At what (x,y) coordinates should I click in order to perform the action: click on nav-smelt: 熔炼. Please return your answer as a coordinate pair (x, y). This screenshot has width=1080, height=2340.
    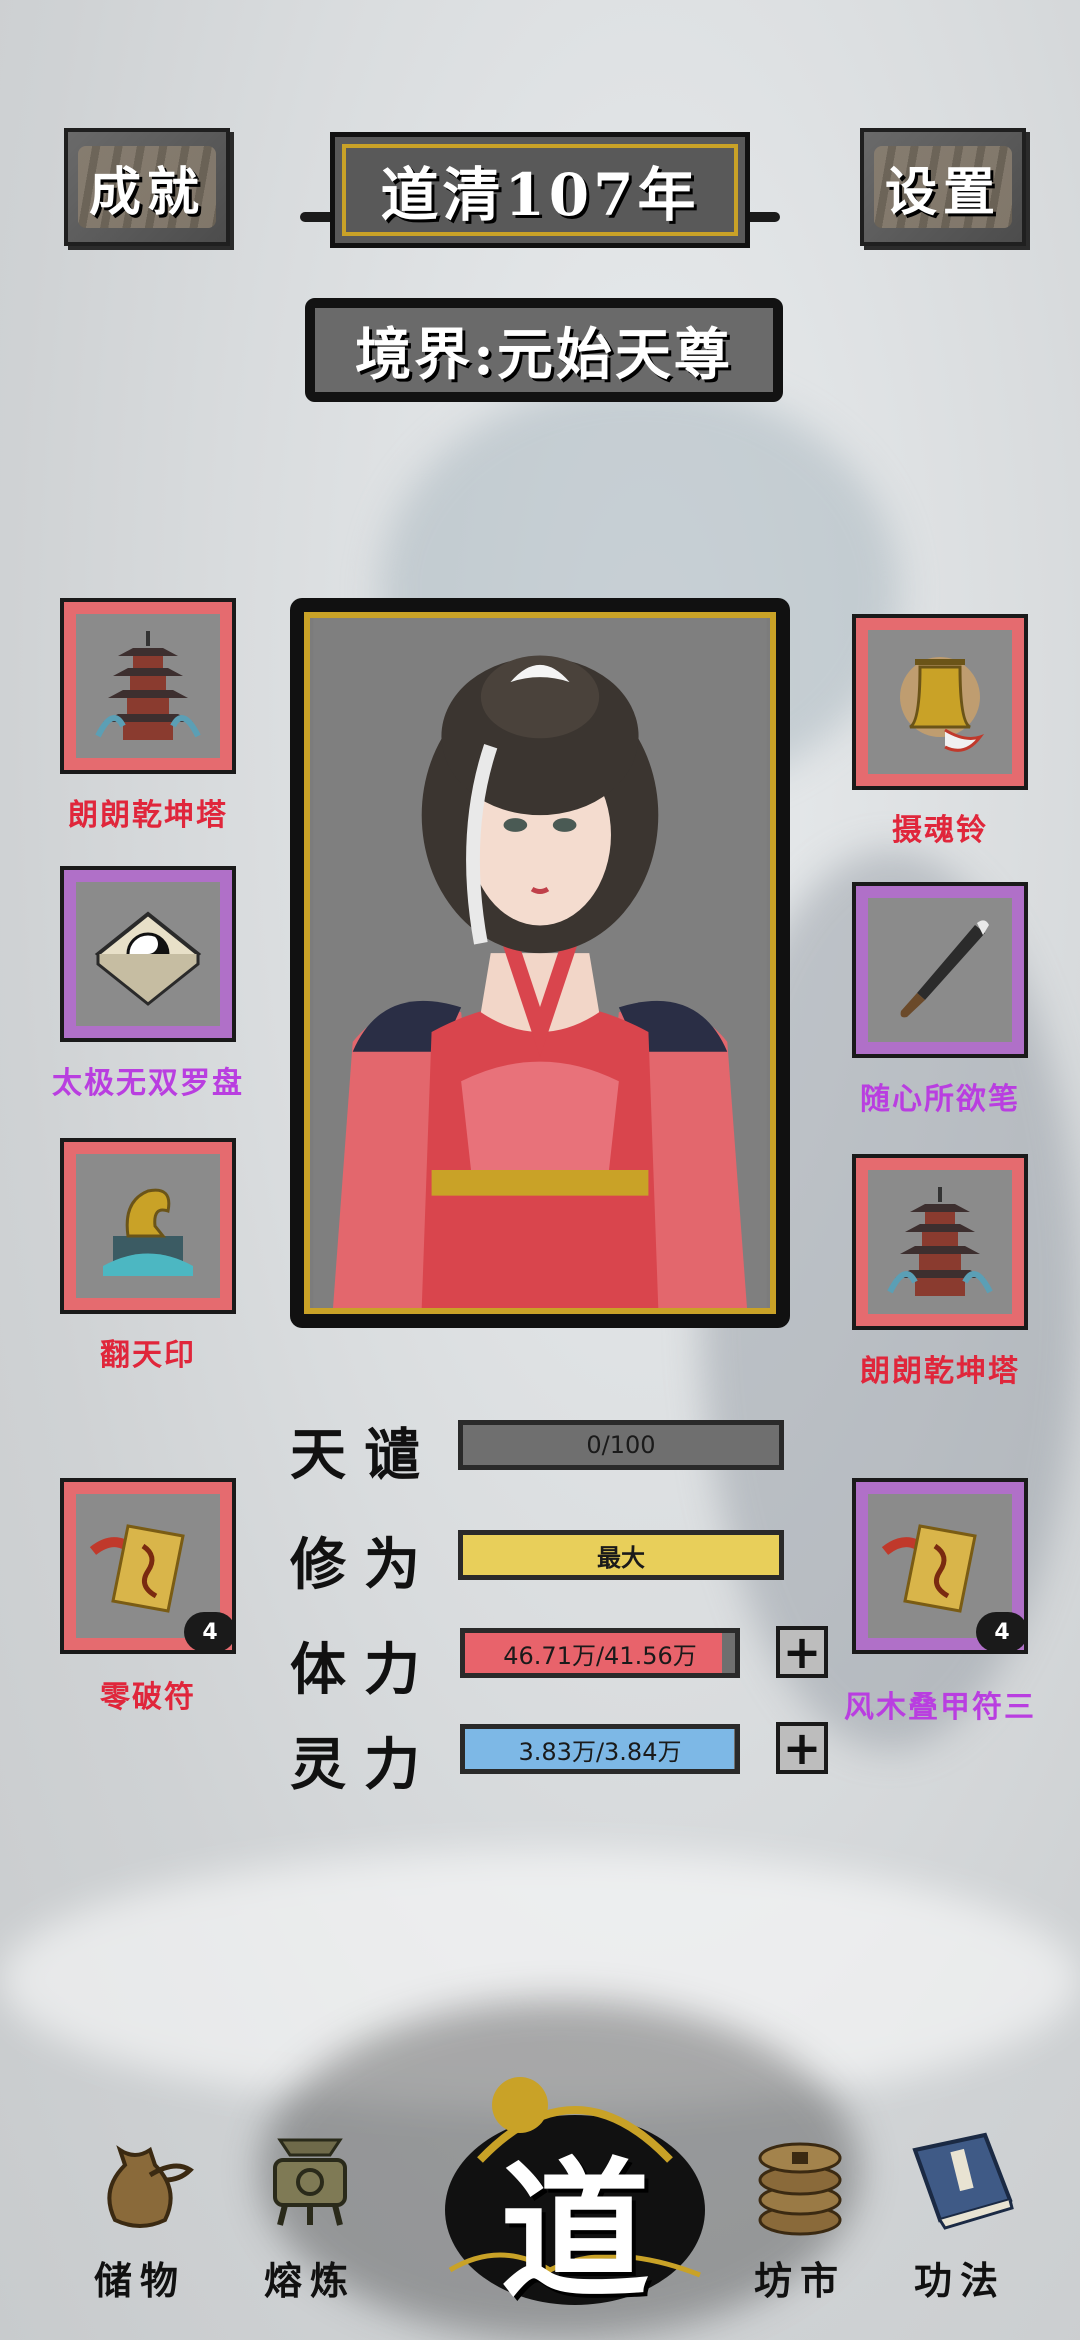
    Looking at the image, I should click on (310, 2212).